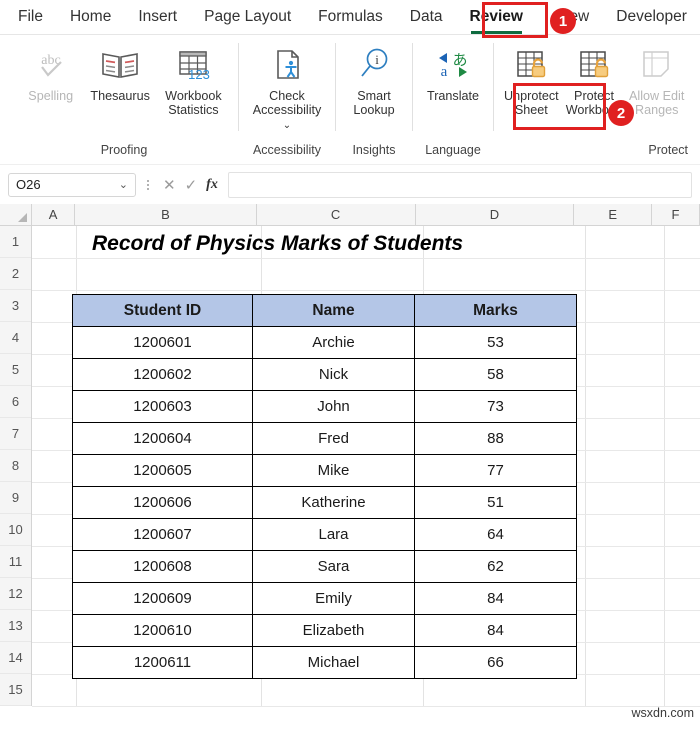 Image resolution: width=700 pixels, height=735 pixels. Describe the element at coordinates (162, 342) in the screenshot. I see `cell-student-id: 1200601` at that location.